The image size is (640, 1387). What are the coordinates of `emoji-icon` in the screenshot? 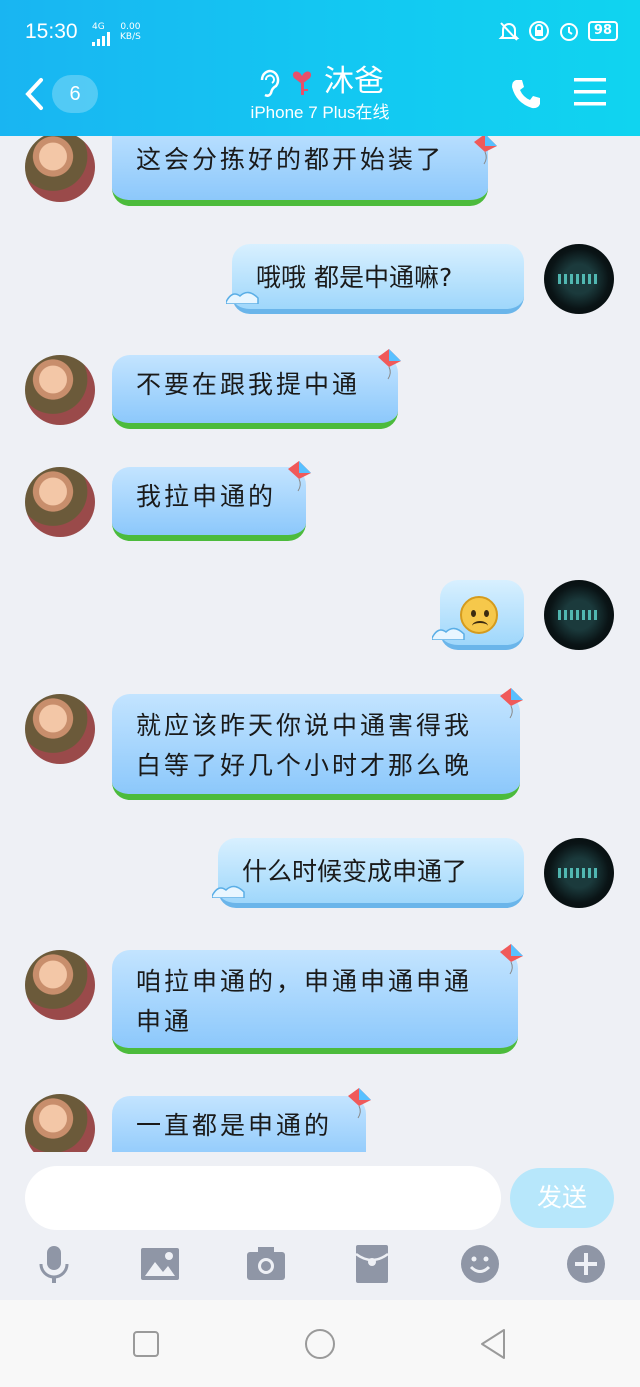 It's located at (480, 1264).